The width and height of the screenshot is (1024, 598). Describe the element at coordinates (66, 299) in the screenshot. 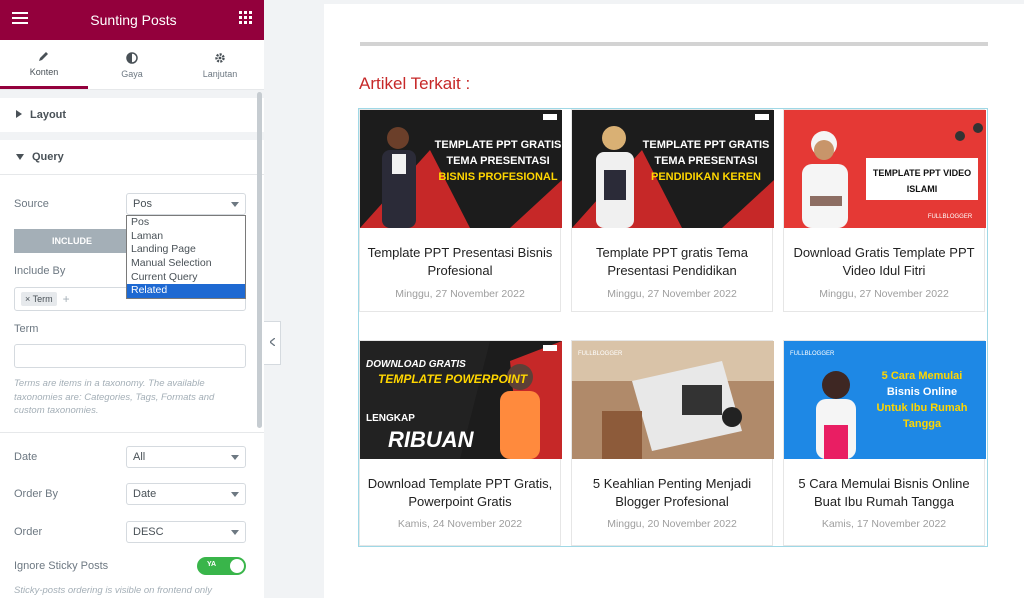

I see `add-icon: +` at that location.